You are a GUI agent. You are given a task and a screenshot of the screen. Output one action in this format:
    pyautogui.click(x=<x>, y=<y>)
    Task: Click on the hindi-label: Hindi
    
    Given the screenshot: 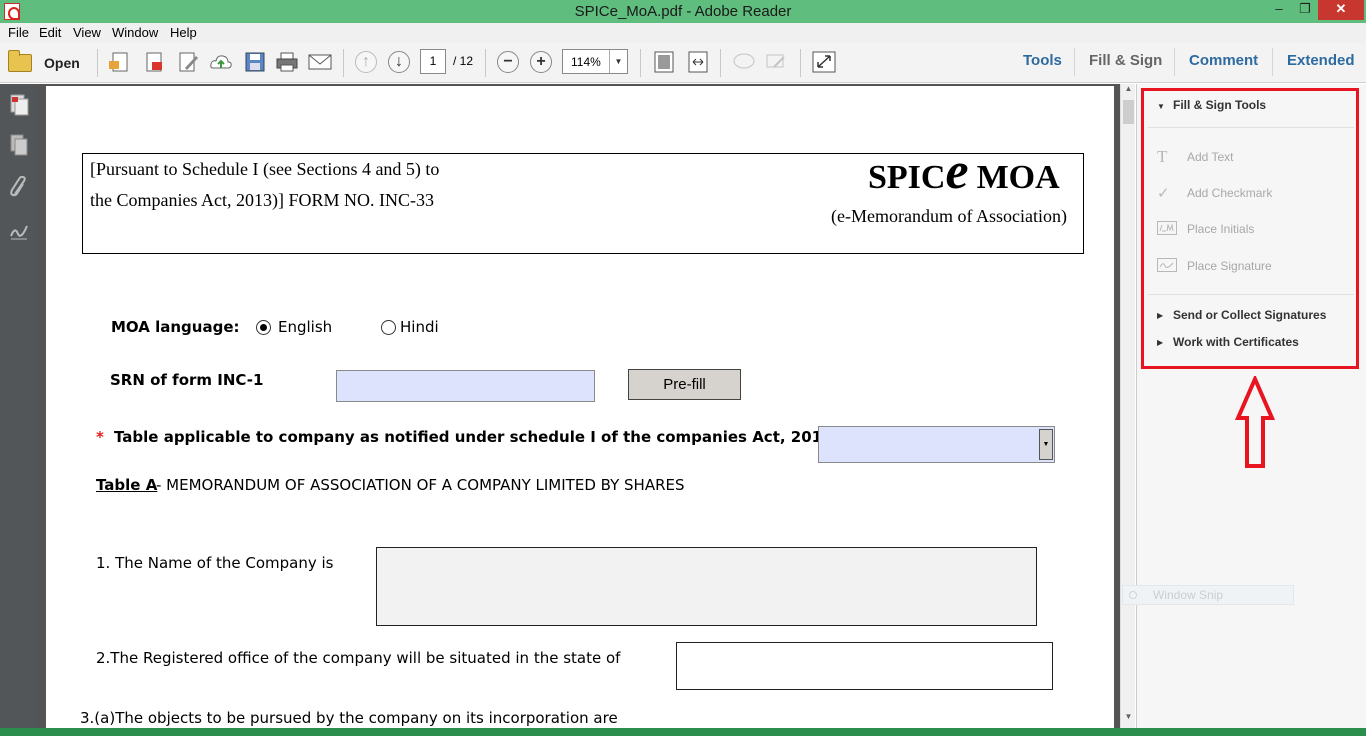 What is the action you would take?
    pyautogui.click(x=419, y=327)
    